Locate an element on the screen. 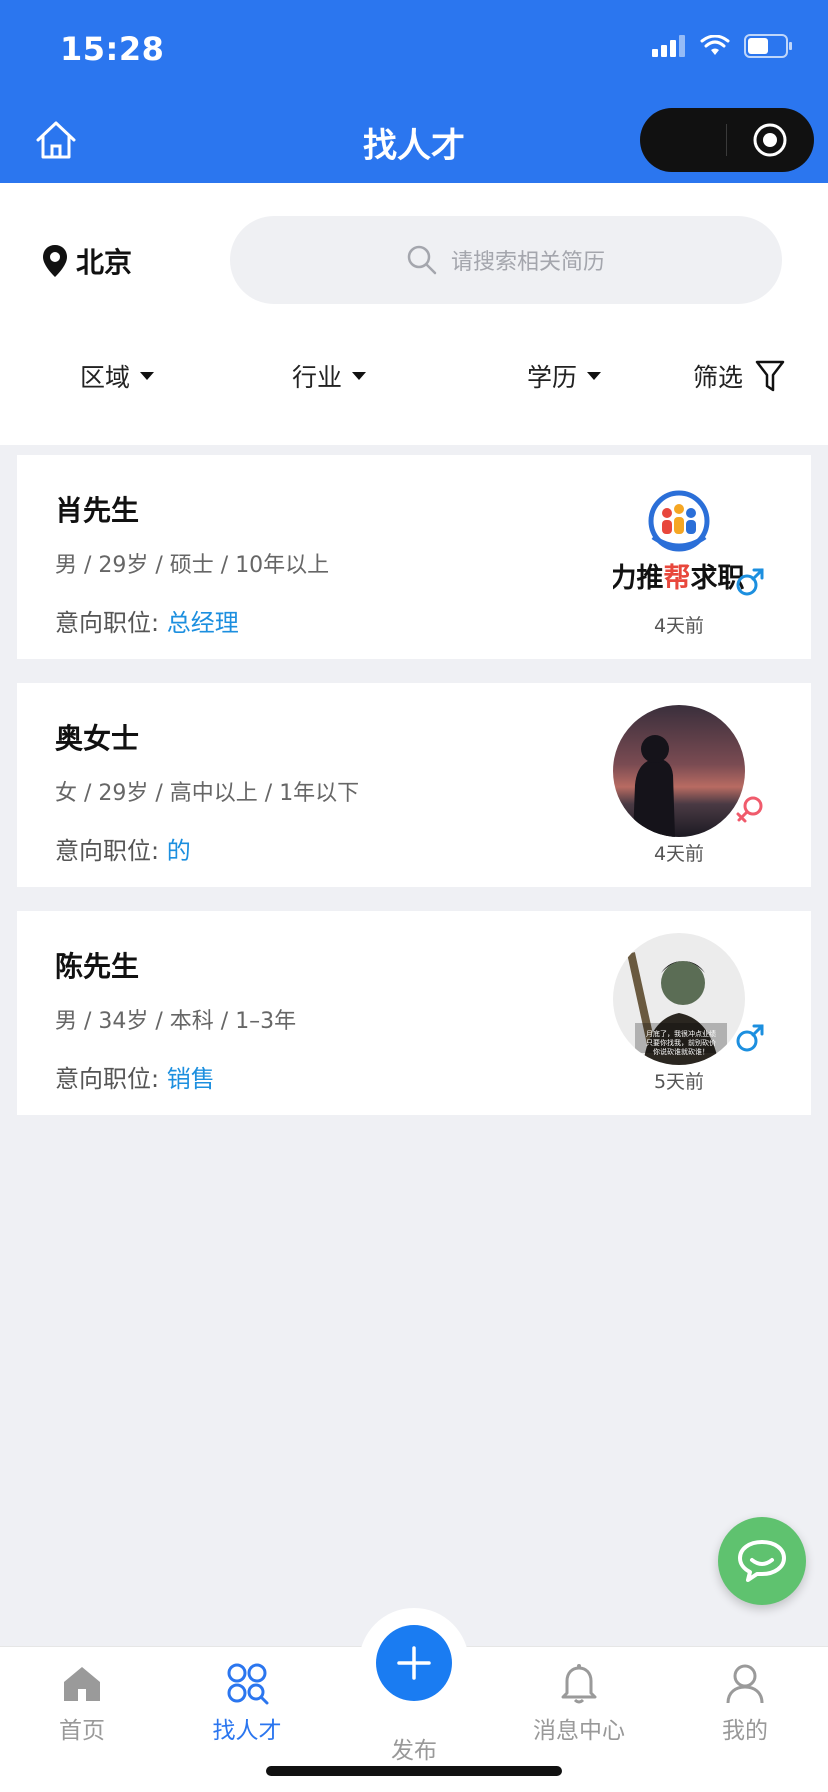 The image size is (828, 1792). tab-publish-label-wrap: 发布 is located at coordinates (414, 1748).